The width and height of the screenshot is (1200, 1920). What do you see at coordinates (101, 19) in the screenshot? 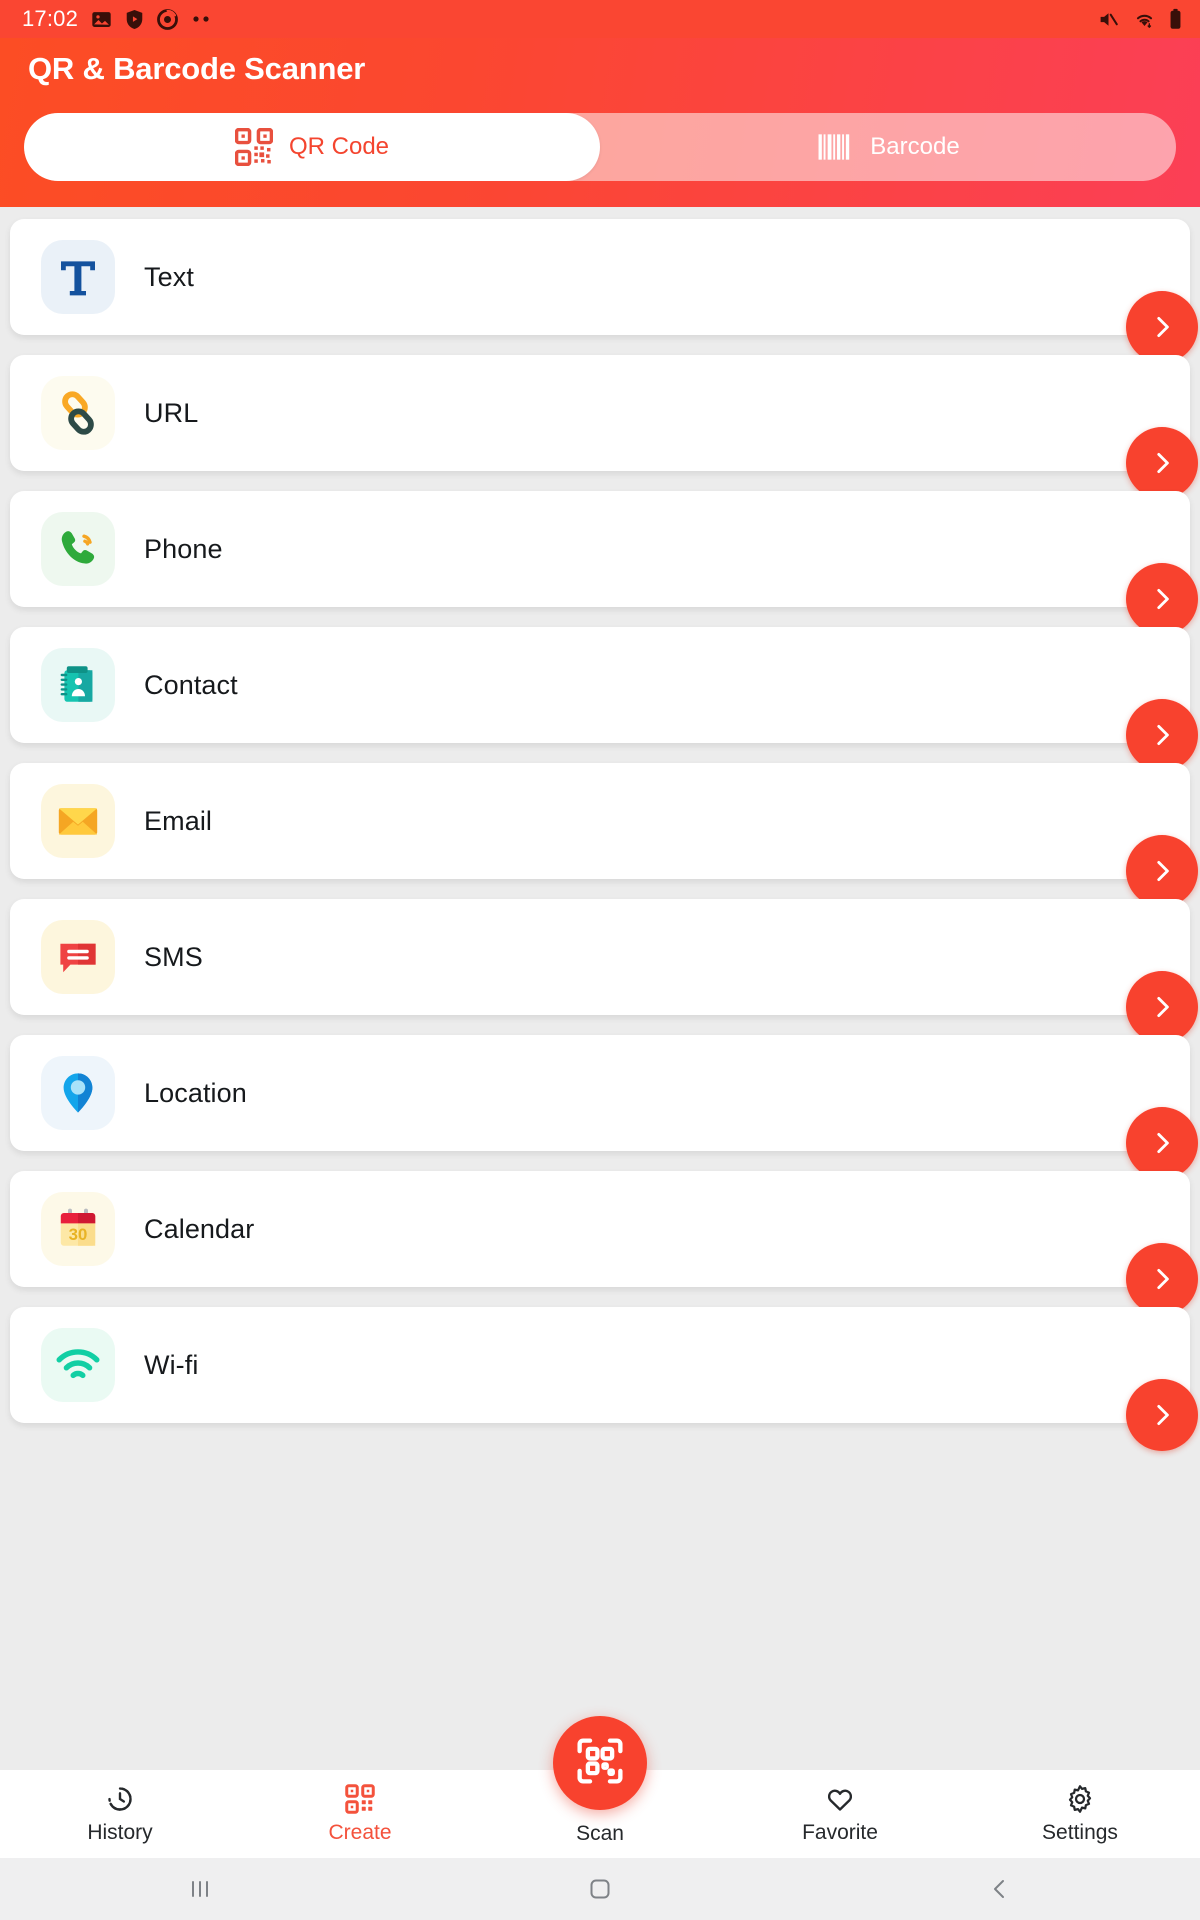
I see `image-icon` at bounding box center [101, 19].